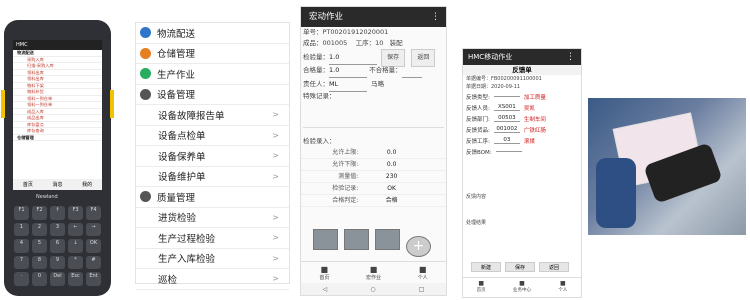 This screenshot has width=750, height=300. I want to click on menu-category: 仓储管理, so click(212, 54).